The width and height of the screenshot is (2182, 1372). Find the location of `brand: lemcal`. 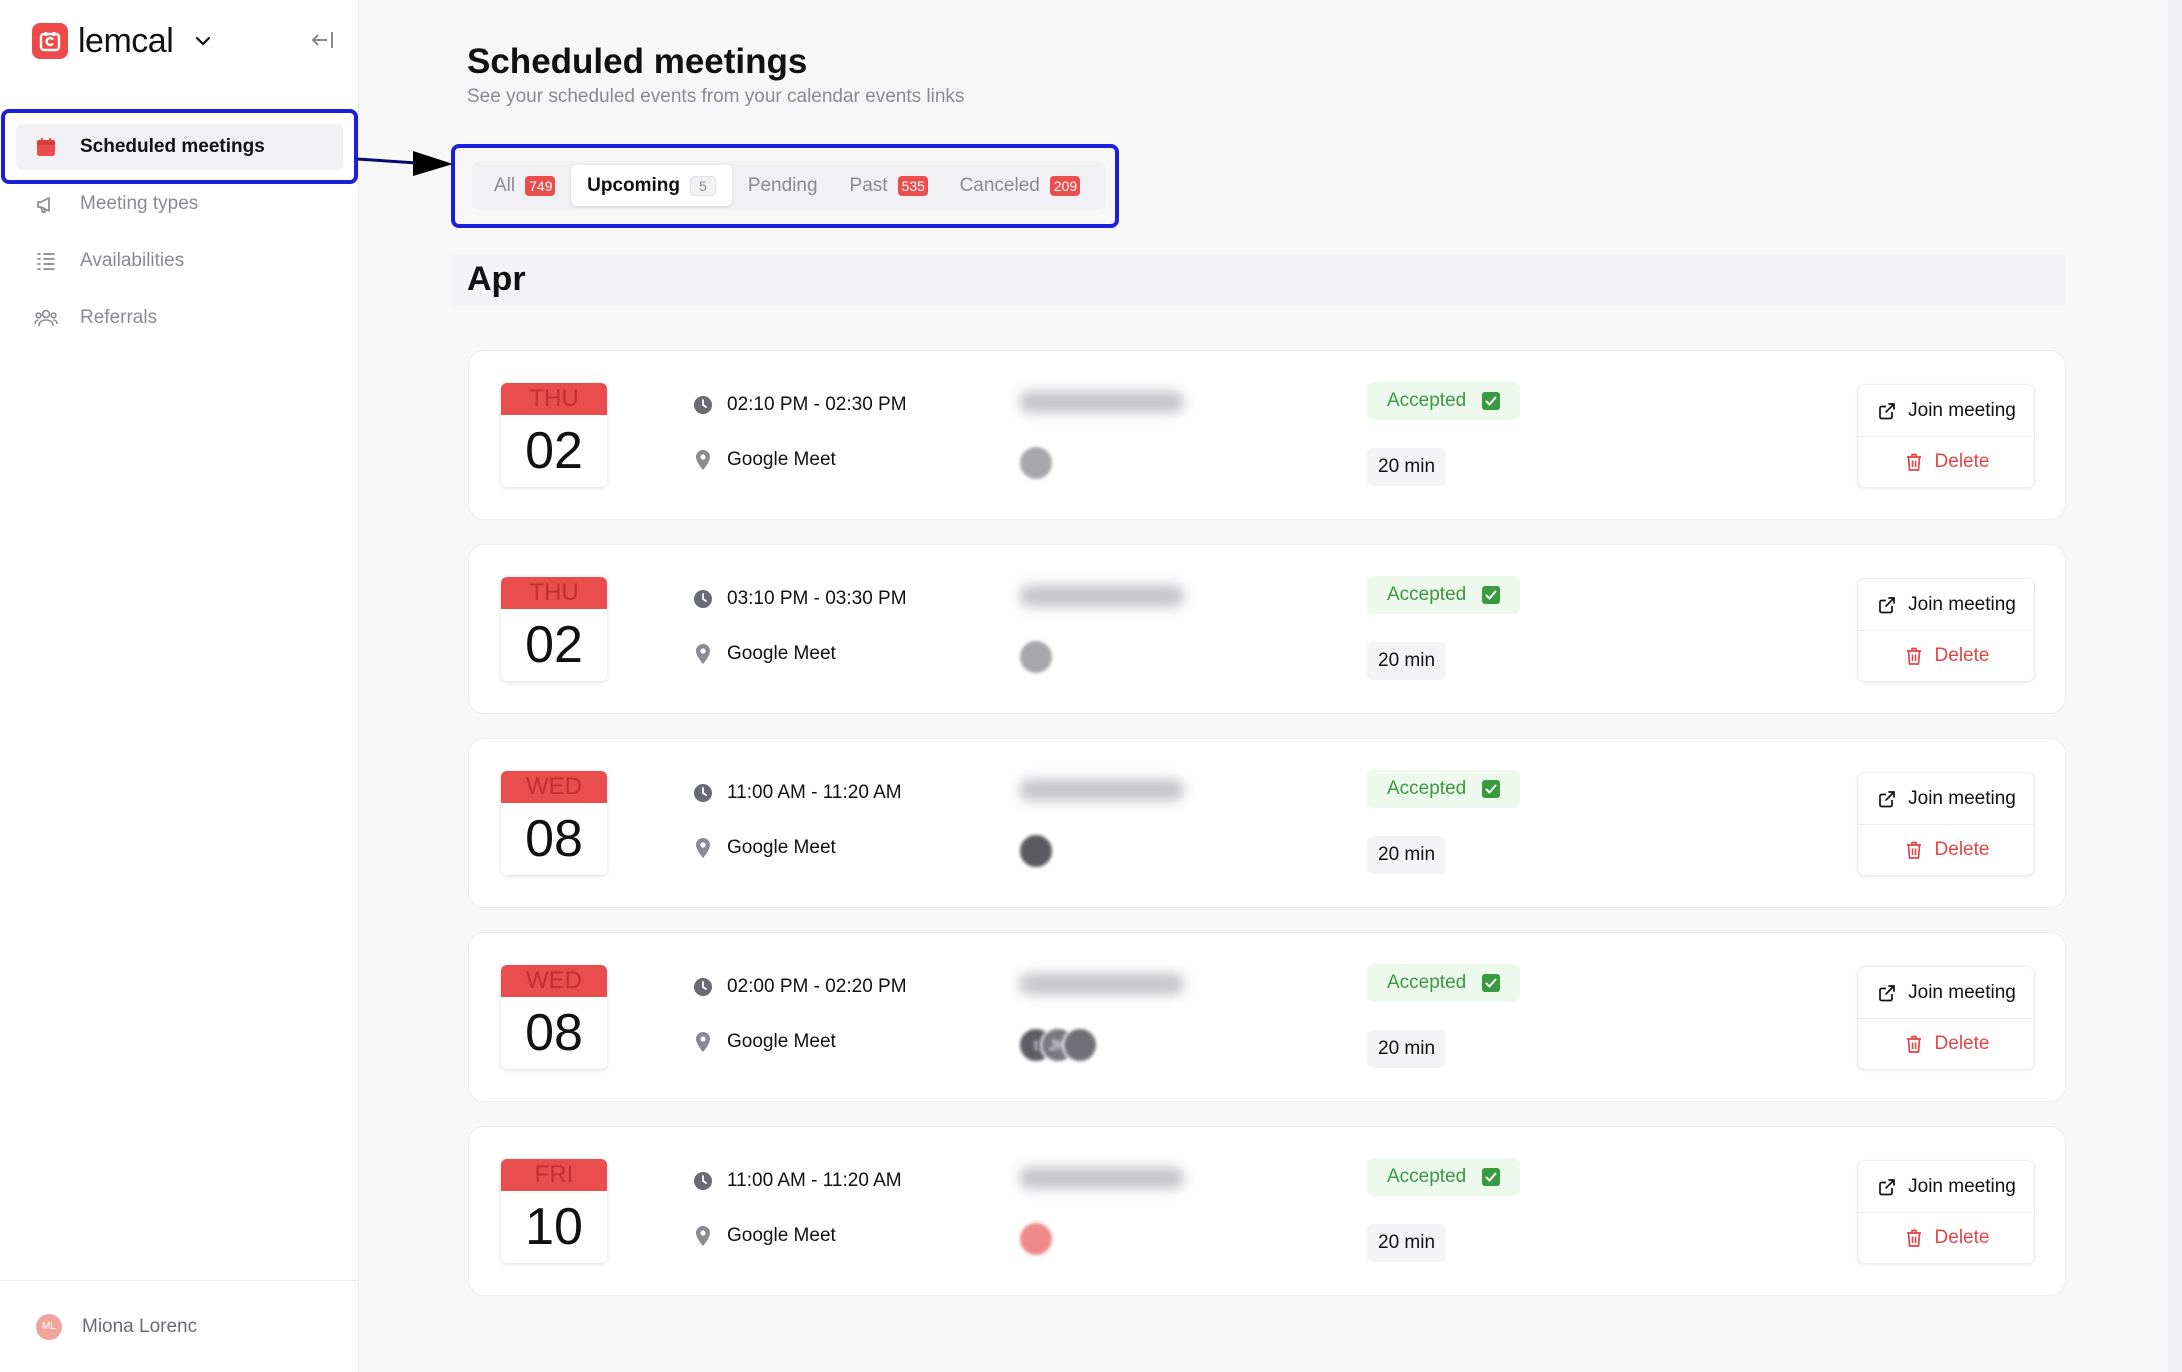

brand: lemcal is located at coordinates (122, 41).